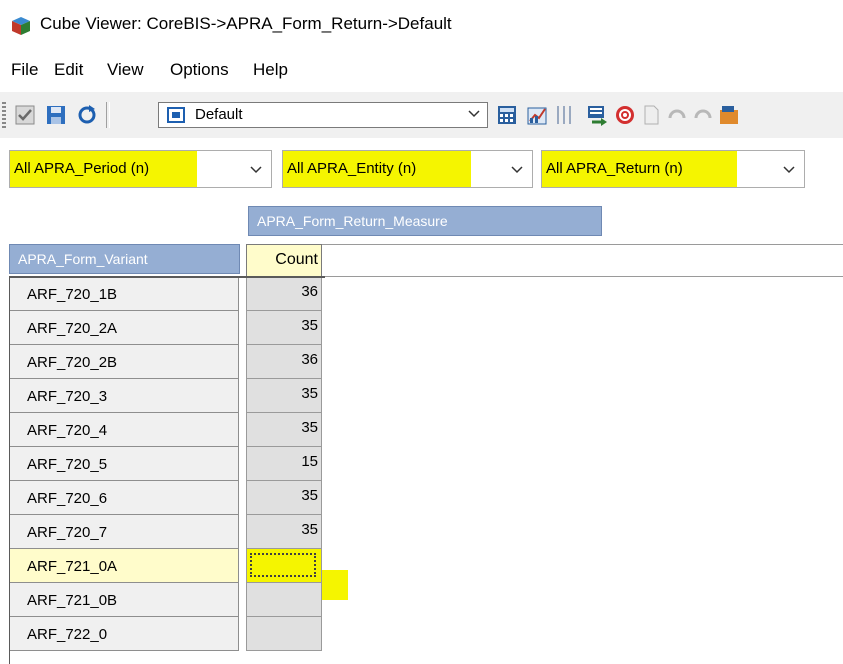 This screenshot has width=843, height=664. Describe the element at coordinates (124, 464) in the screenshot. I see `row-label: ARF_720_5` at that location.